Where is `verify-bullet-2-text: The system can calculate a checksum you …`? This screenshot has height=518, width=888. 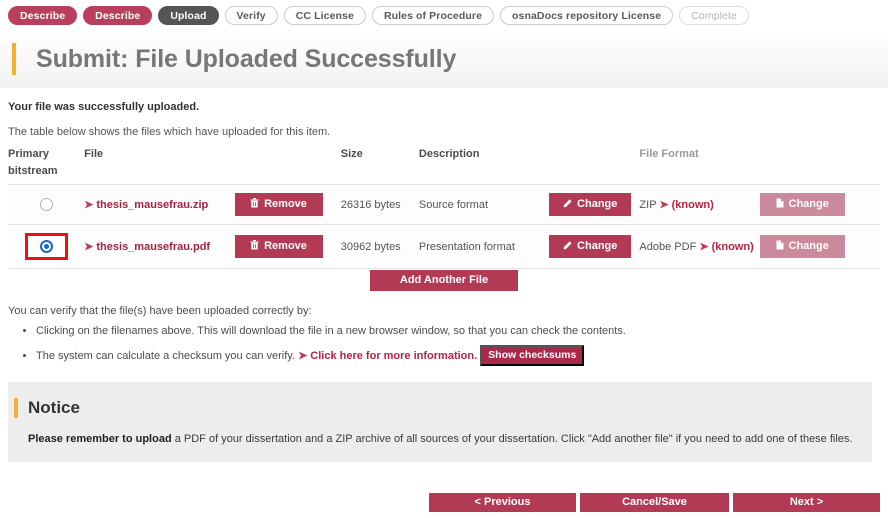 verify-bullet-2-text: The system can calculate a checksum you … is located at coordinates (166, 356).